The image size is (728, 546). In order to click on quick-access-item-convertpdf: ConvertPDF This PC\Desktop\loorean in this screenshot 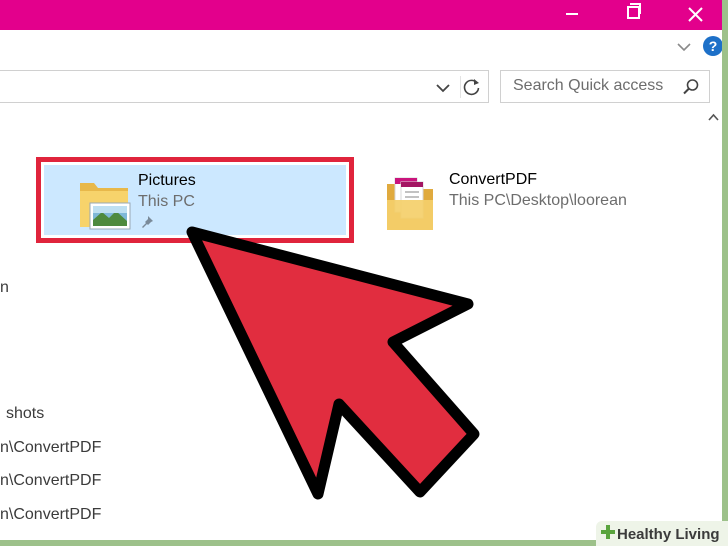, I will do `click(540, 200)`.